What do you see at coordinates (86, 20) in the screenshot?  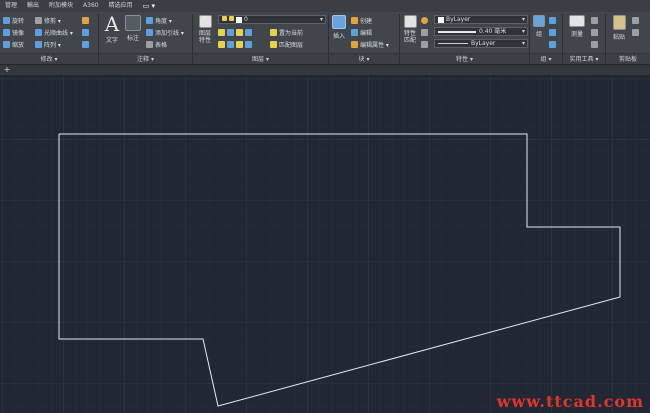 I see `erase-tool` at bounding box center [86, 20].